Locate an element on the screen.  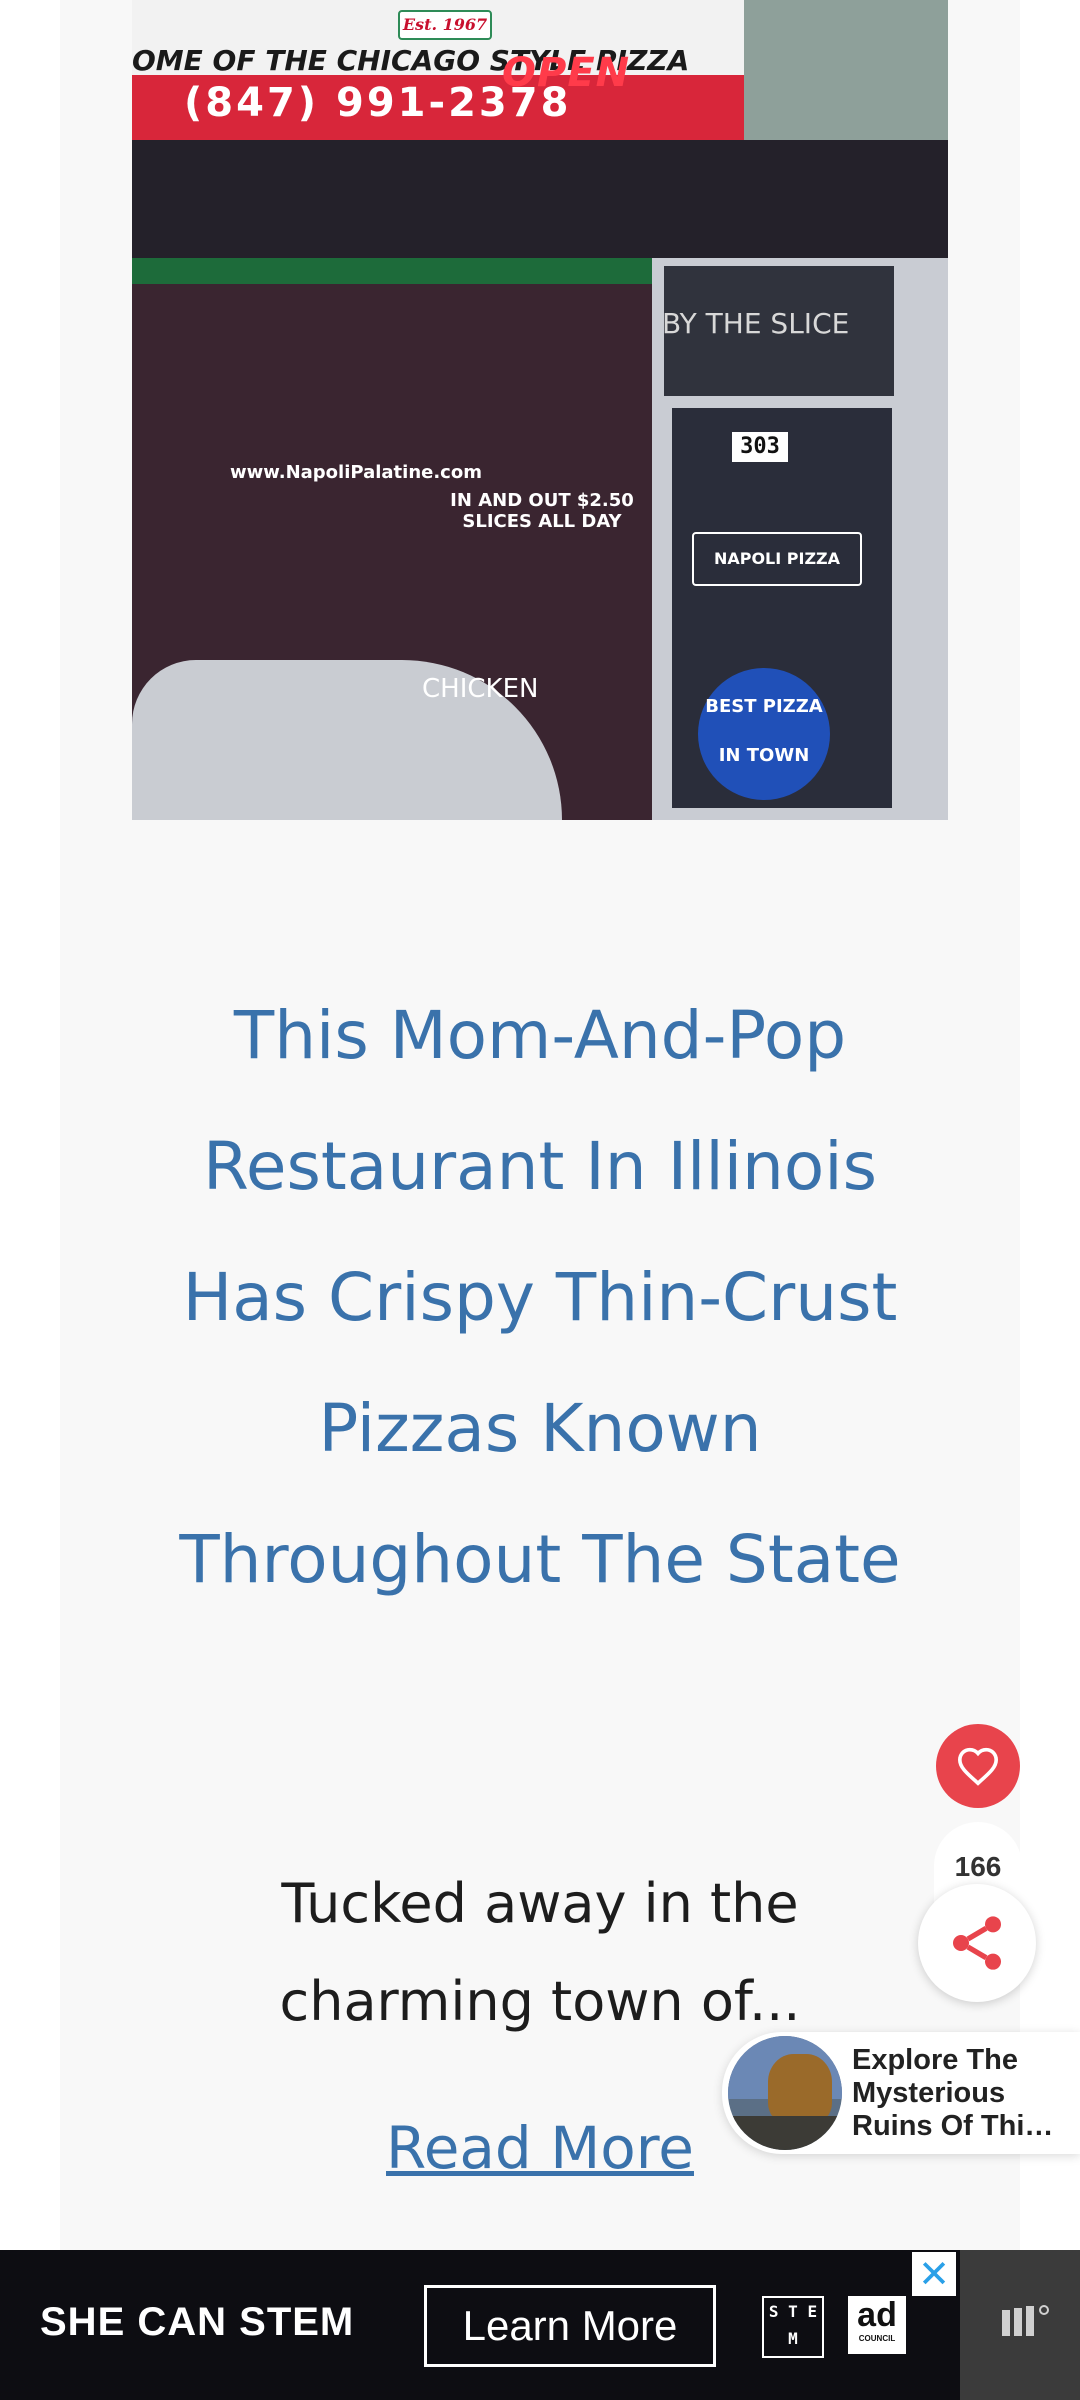
best-pizza-bottom: IN TOWN is located at coordinates (764, 755).